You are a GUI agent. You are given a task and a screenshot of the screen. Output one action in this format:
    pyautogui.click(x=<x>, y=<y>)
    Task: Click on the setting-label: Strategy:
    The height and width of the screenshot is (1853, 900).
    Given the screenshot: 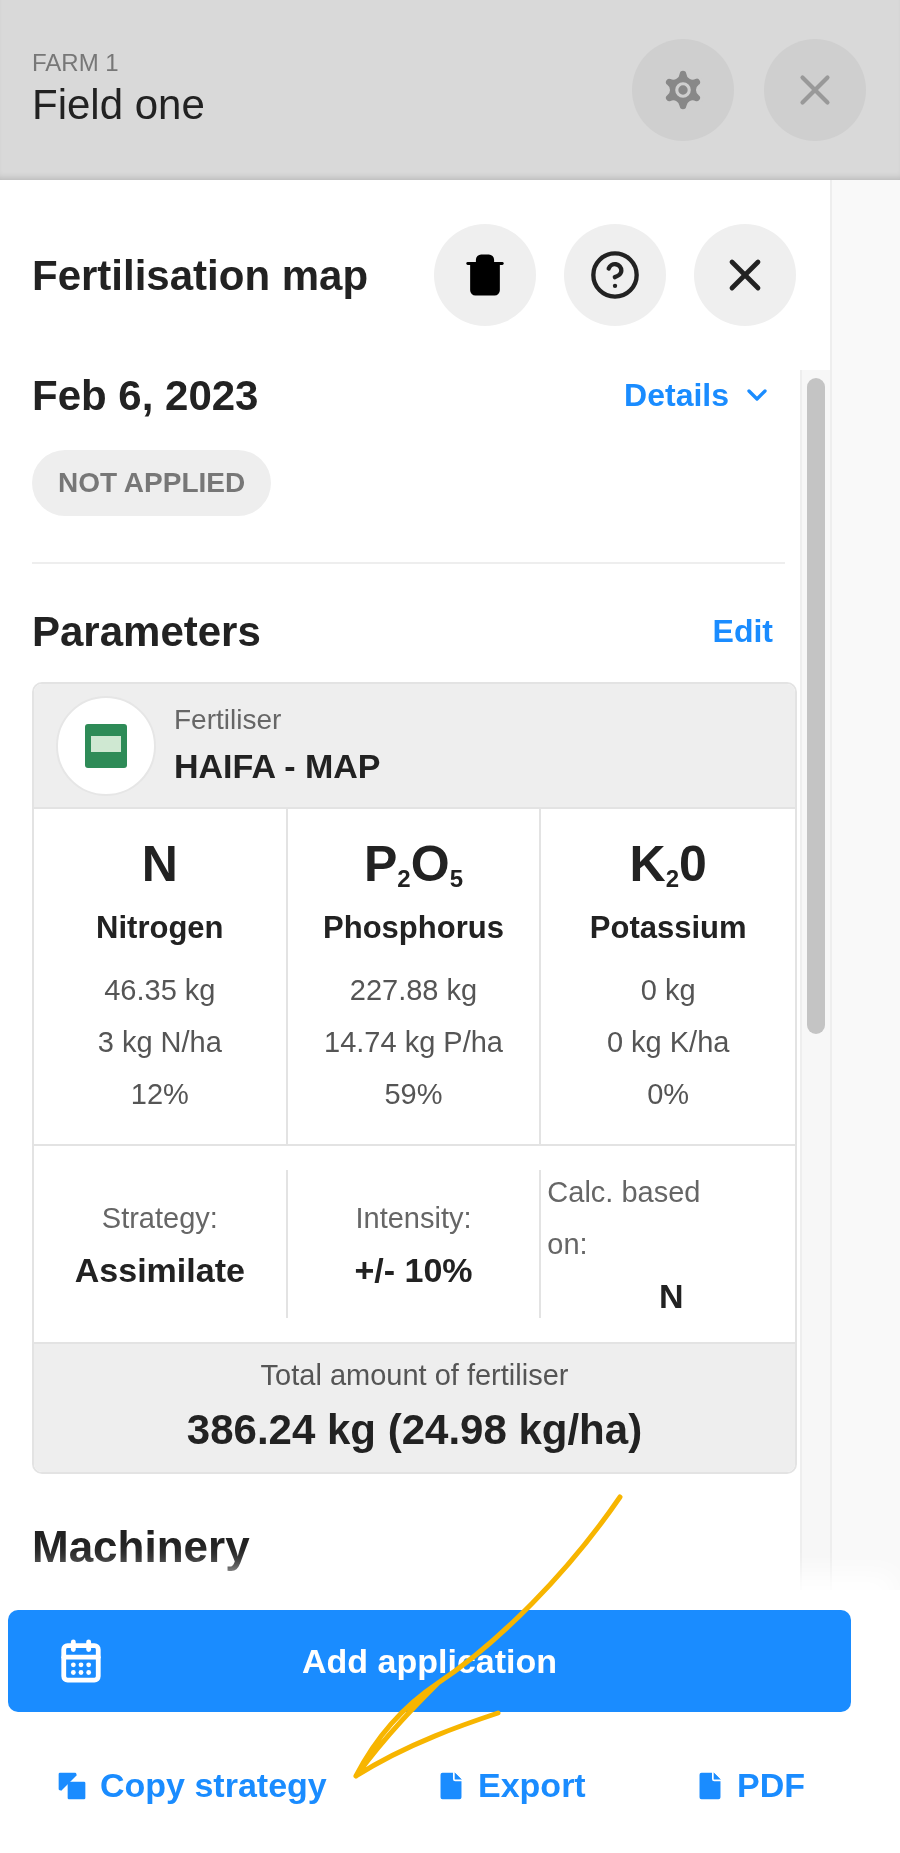 What is the action you would take?
    pyautogui.click(x=159, y=1218)
    